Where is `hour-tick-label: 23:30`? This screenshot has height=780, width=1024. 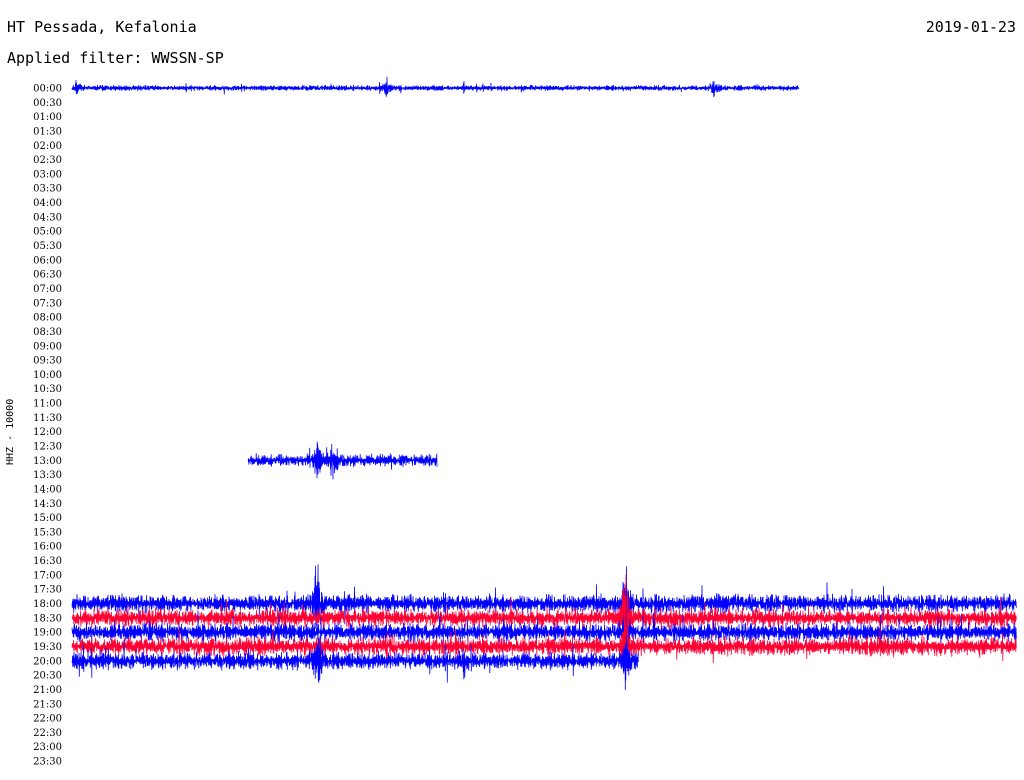 hour-tick-label: 23:30 is located at coordinates (47, 762).